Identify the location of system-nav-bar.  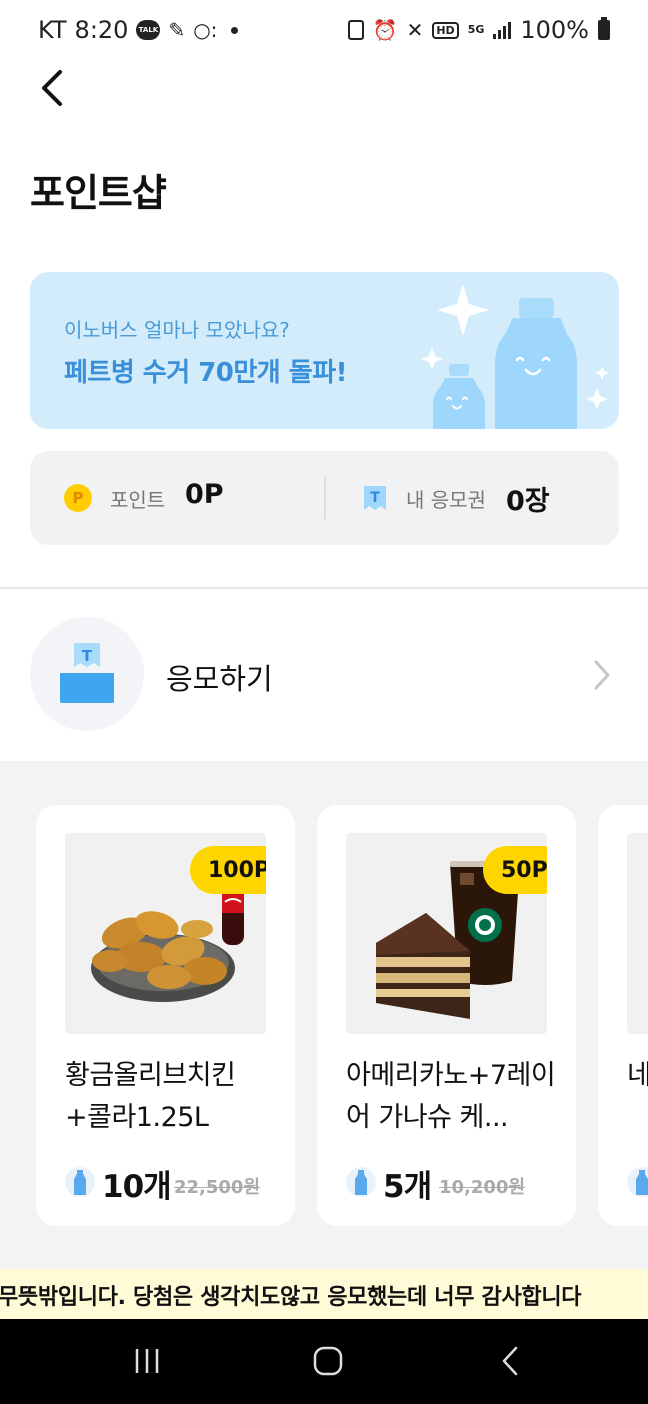
(324, 1361).